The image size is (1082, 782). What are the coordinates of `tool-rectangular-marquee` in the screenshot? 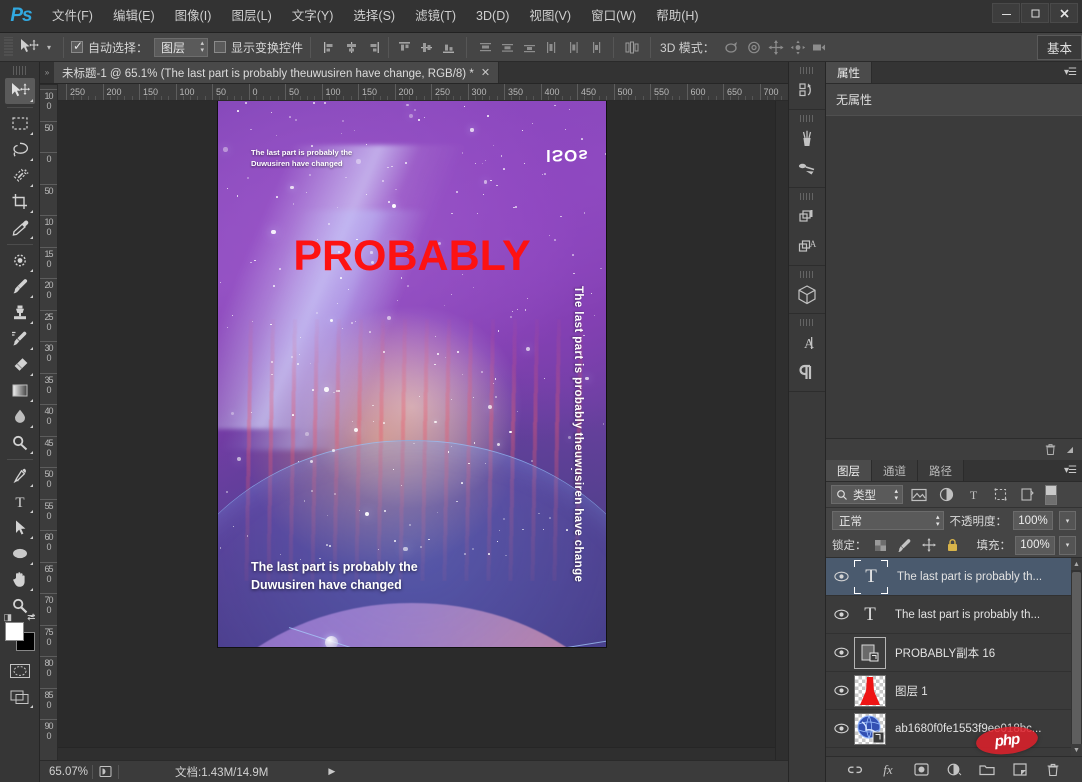 It's located at (20, 124).